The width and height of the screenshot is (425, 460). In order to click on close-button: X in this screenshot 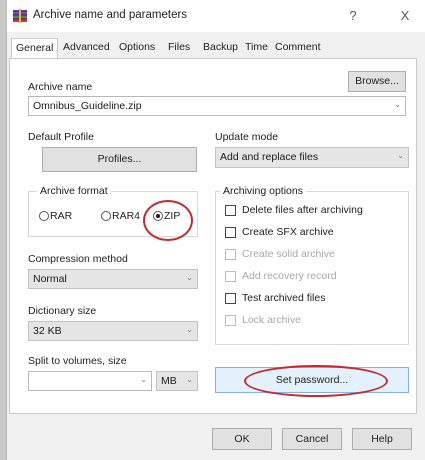, I will do `click(405, 16)`.